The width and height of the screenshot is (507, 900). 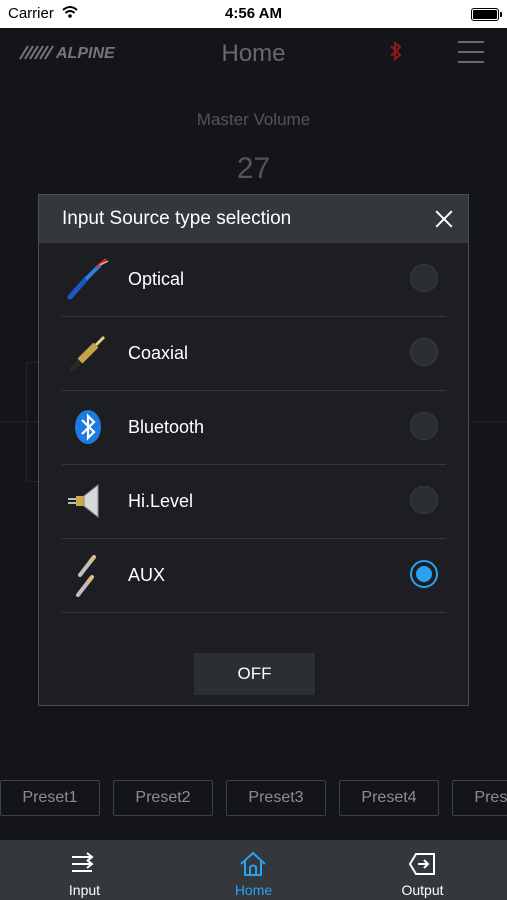 I want to click on source-label-aux: AUX, so click(x=147, y=575).